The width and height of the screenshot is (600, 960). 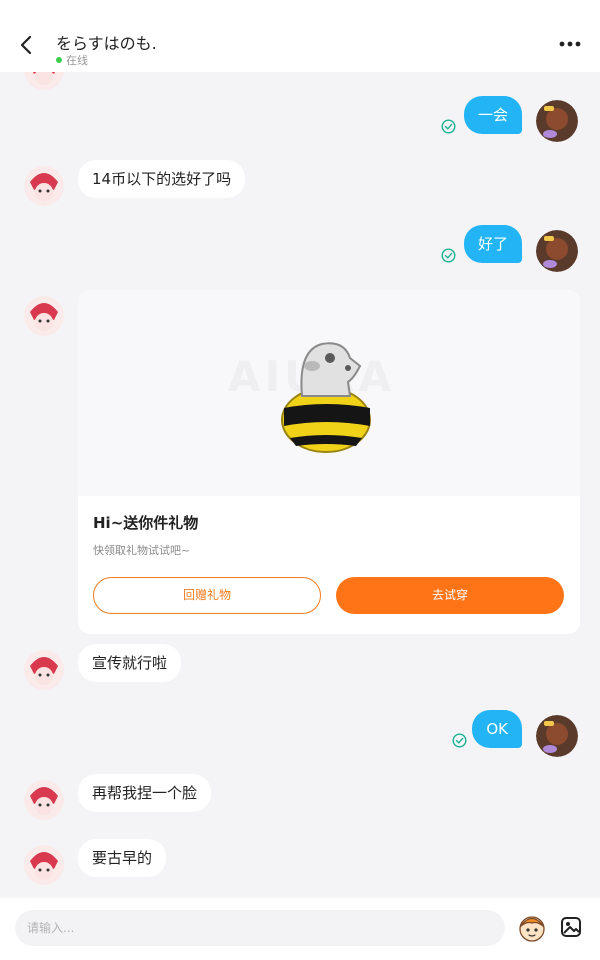 What do you see at coordinates (146, 523) in the screenshot?
I see `gift-title: Hi~送你件礼物` at bounding box center [146, 523].